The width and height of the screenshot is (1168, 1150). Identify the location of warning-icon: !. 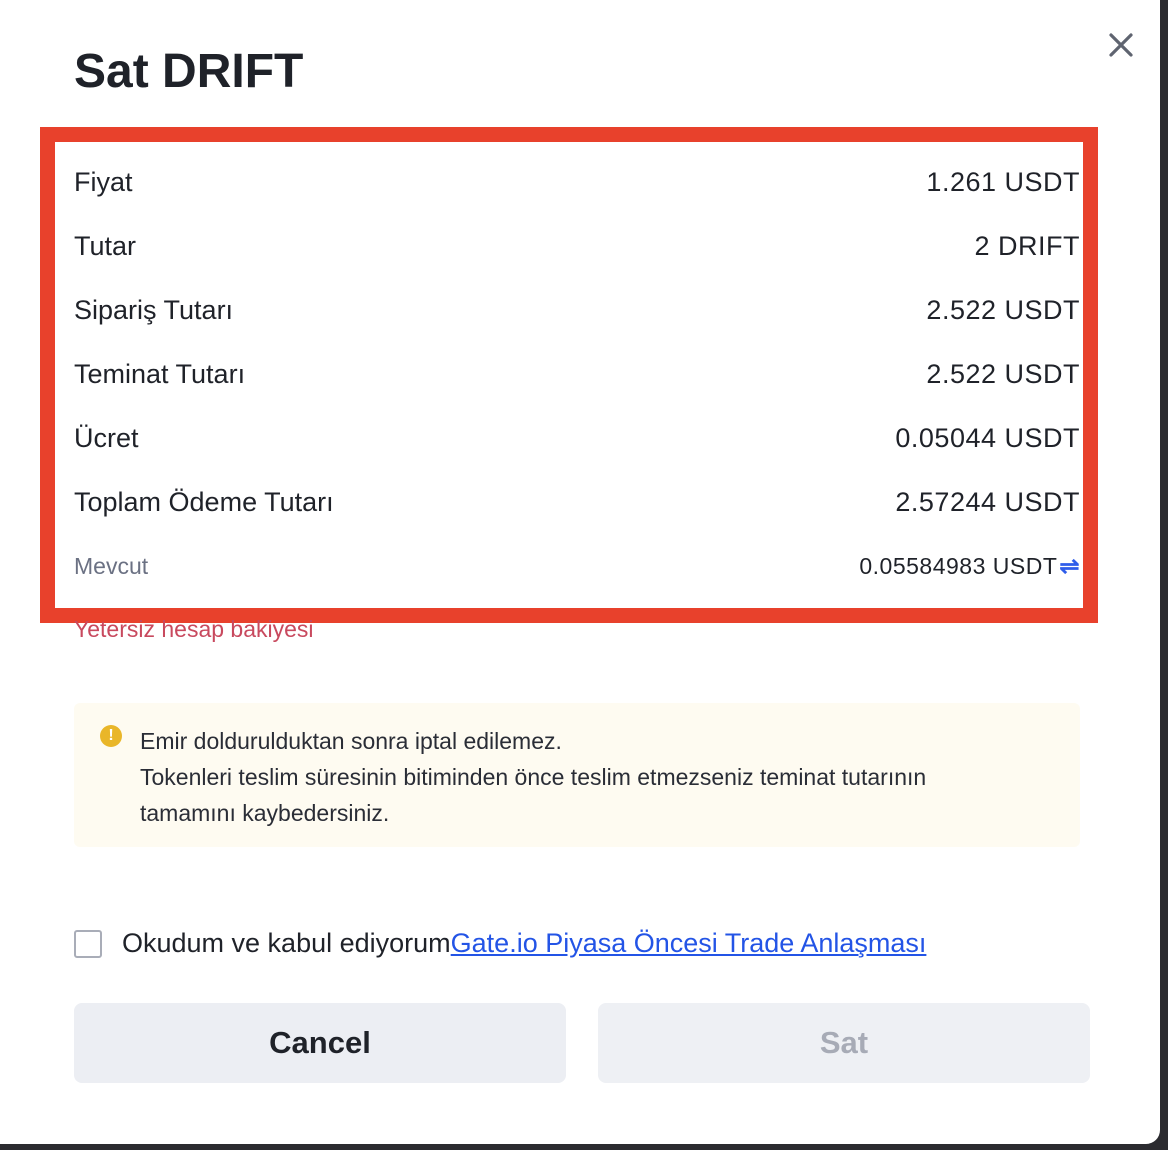
(111, 736).